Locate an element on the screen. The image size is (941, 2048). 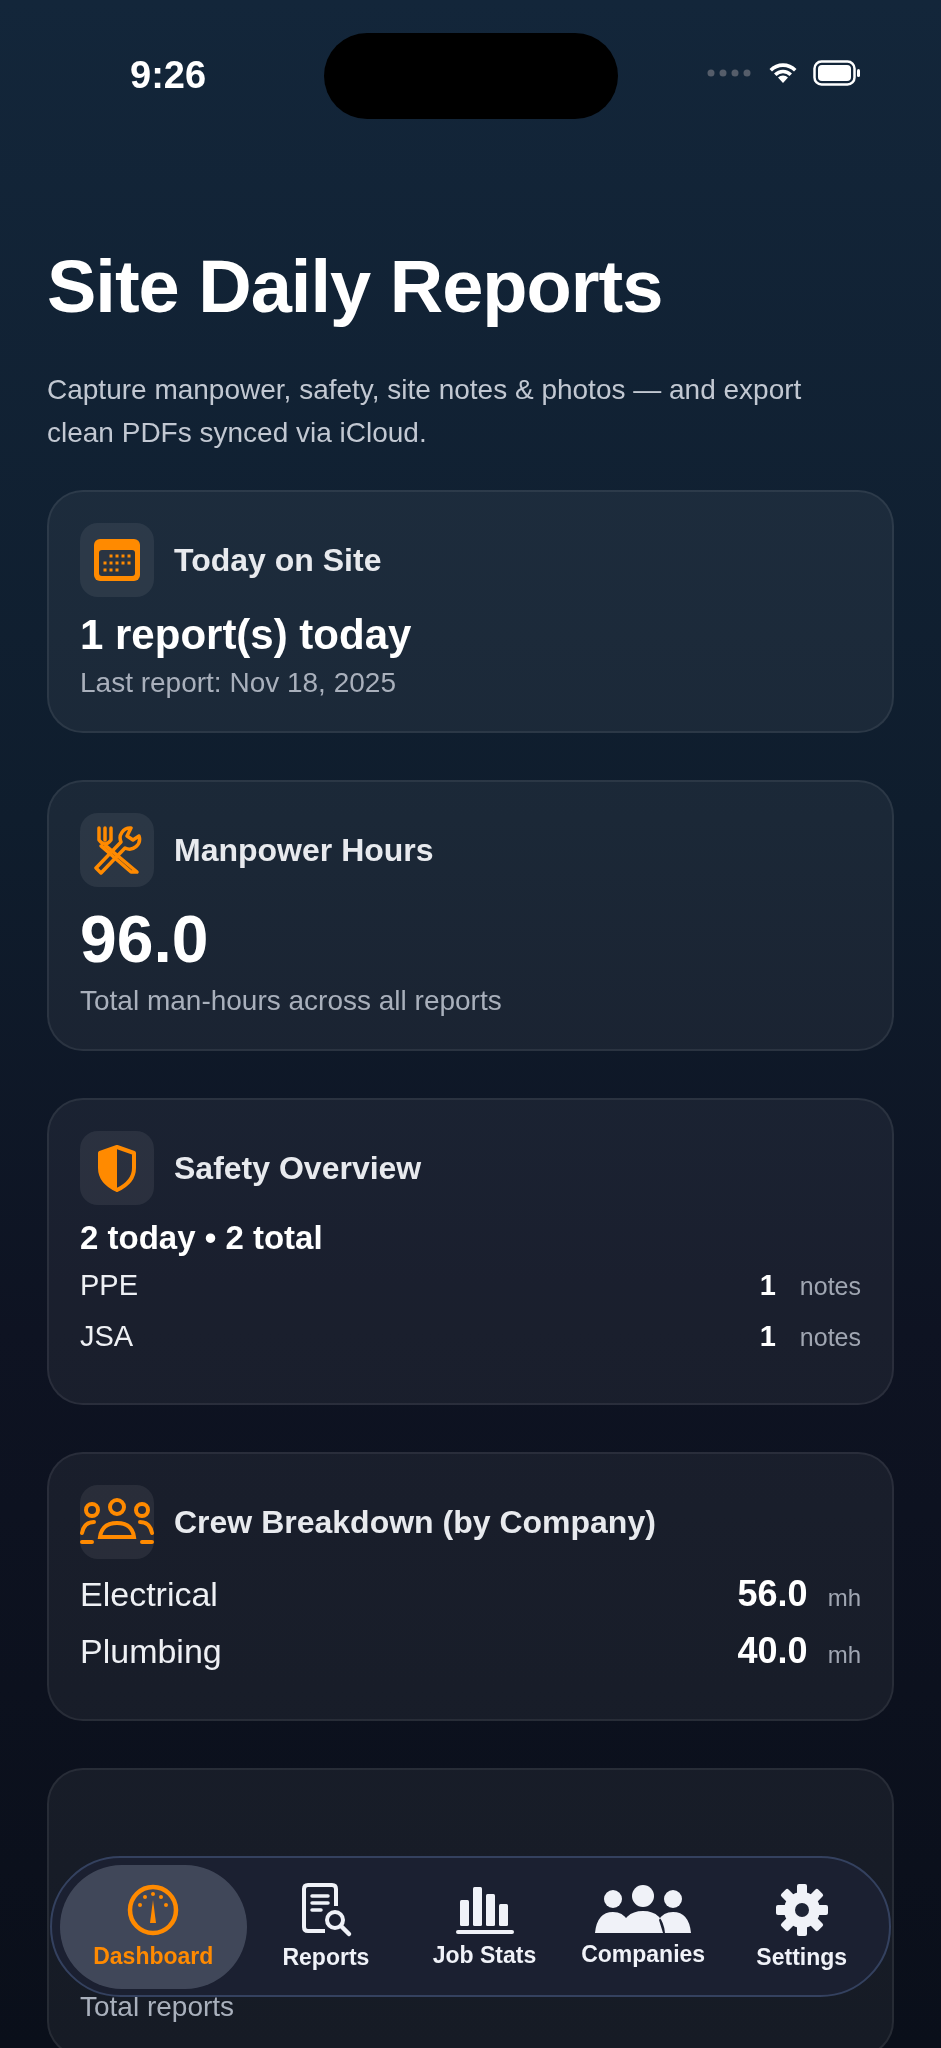
bar-chart-icon is located at coordinates (484, 1910).